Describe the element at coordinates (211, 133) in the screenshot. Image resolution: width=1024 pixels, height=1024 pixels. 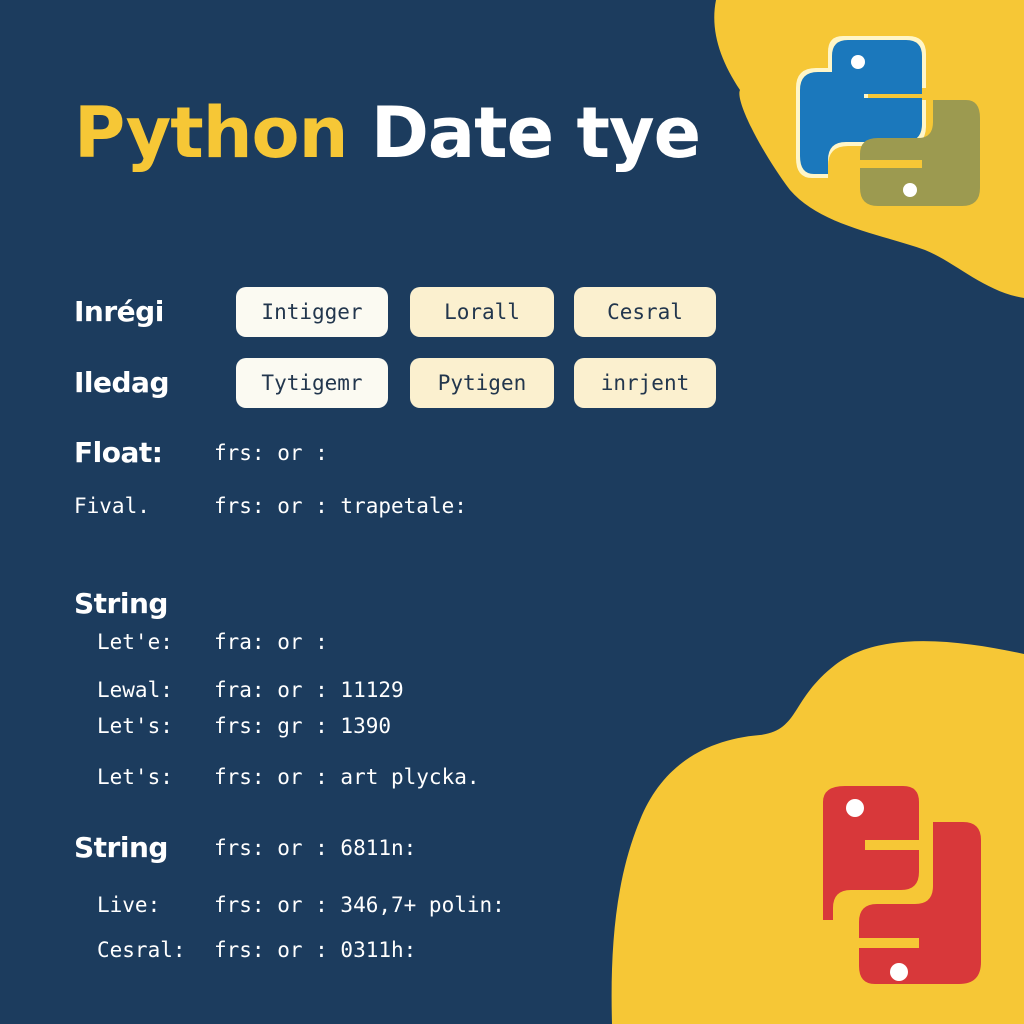
I see `title-python: Python` at that location.